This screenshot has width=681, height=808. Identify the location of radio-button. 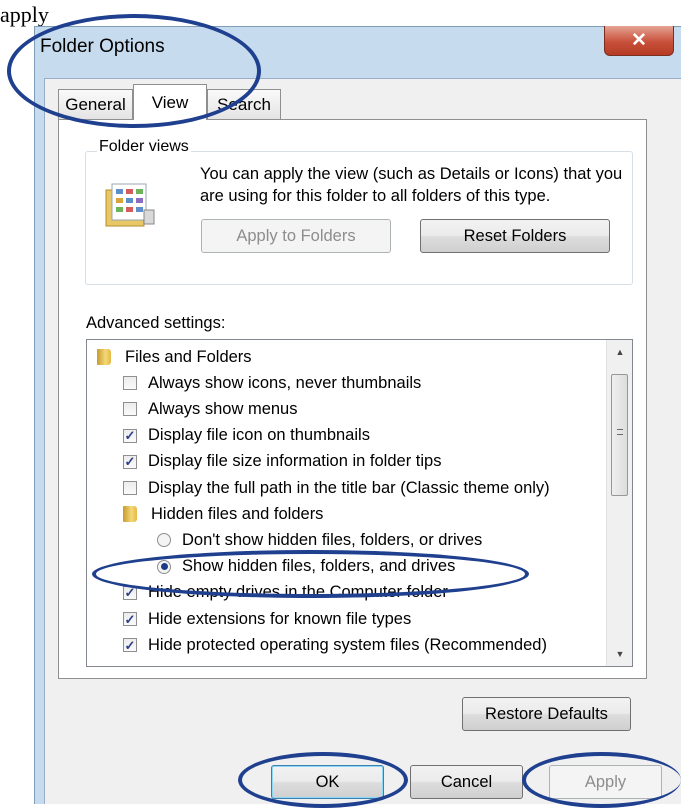
(164, 540).